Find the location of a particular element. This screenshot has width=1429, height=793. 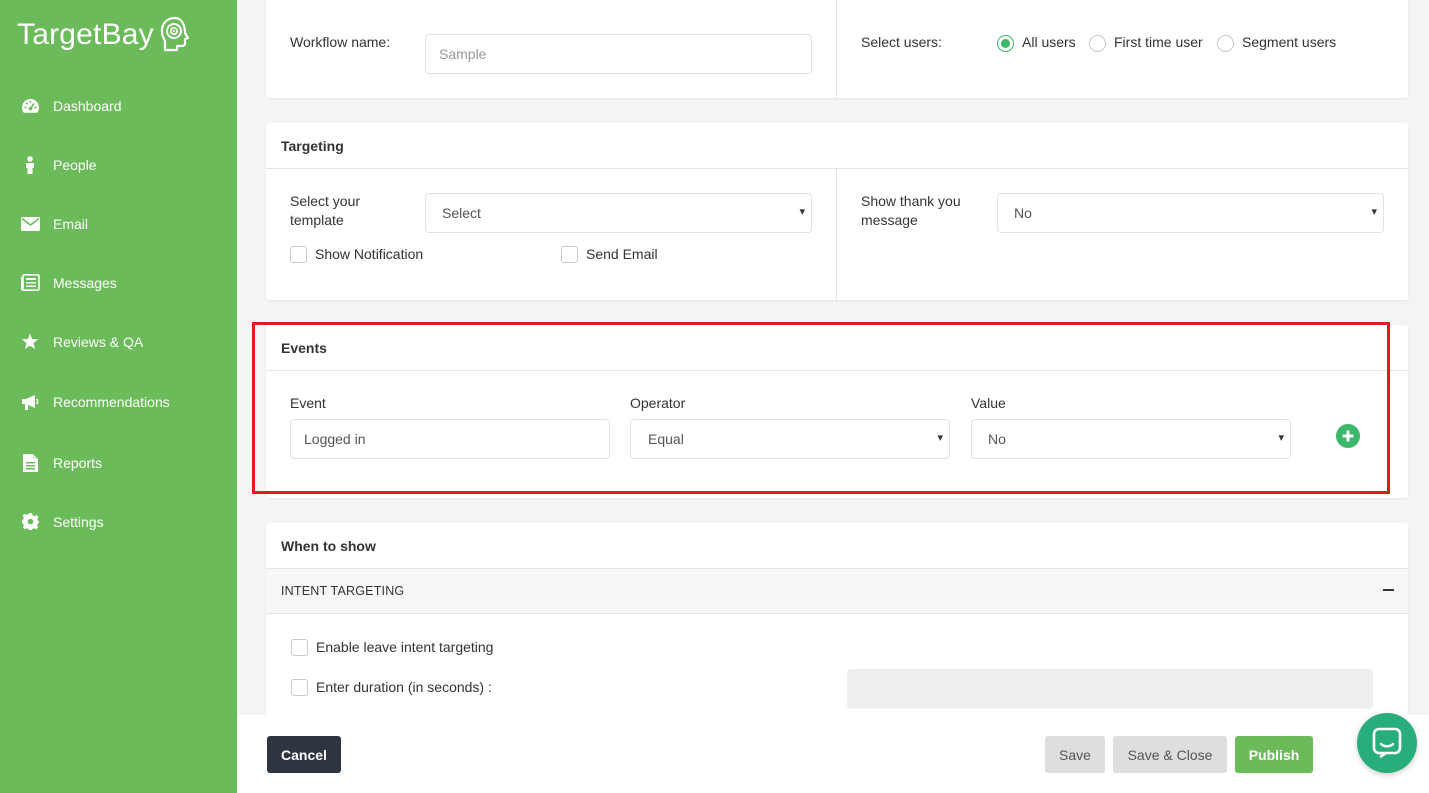

intent-targeting-header: INTENT TARGETING is located at coordinates (837, 591).